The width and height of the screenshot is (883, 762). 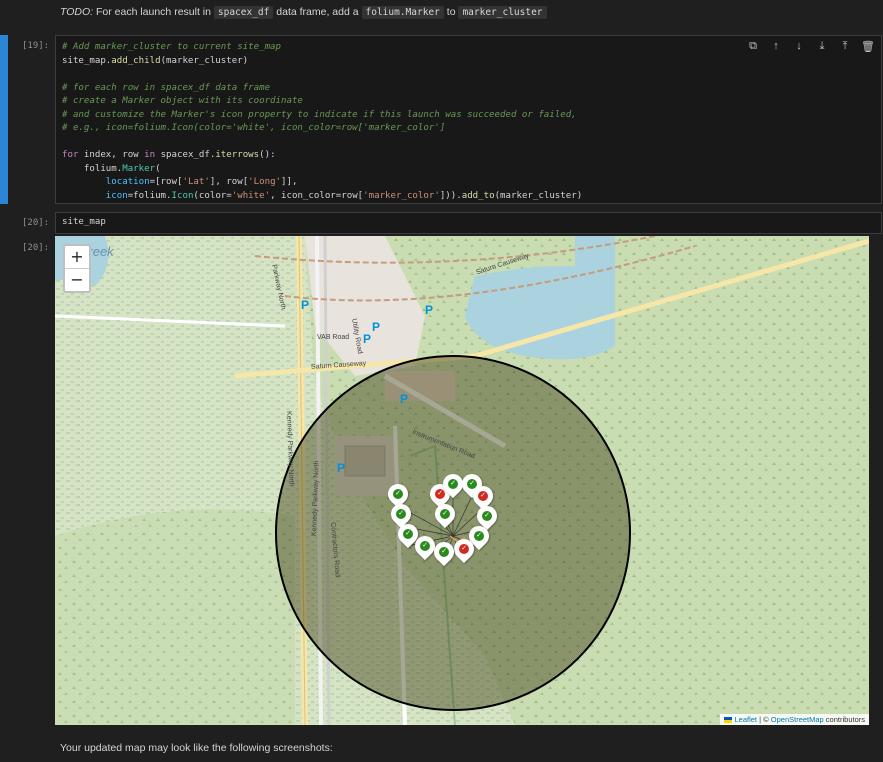 I want to click on map-attribution: Leaflet | © OpenStreetMap contributors, so click(x=794, y=719).